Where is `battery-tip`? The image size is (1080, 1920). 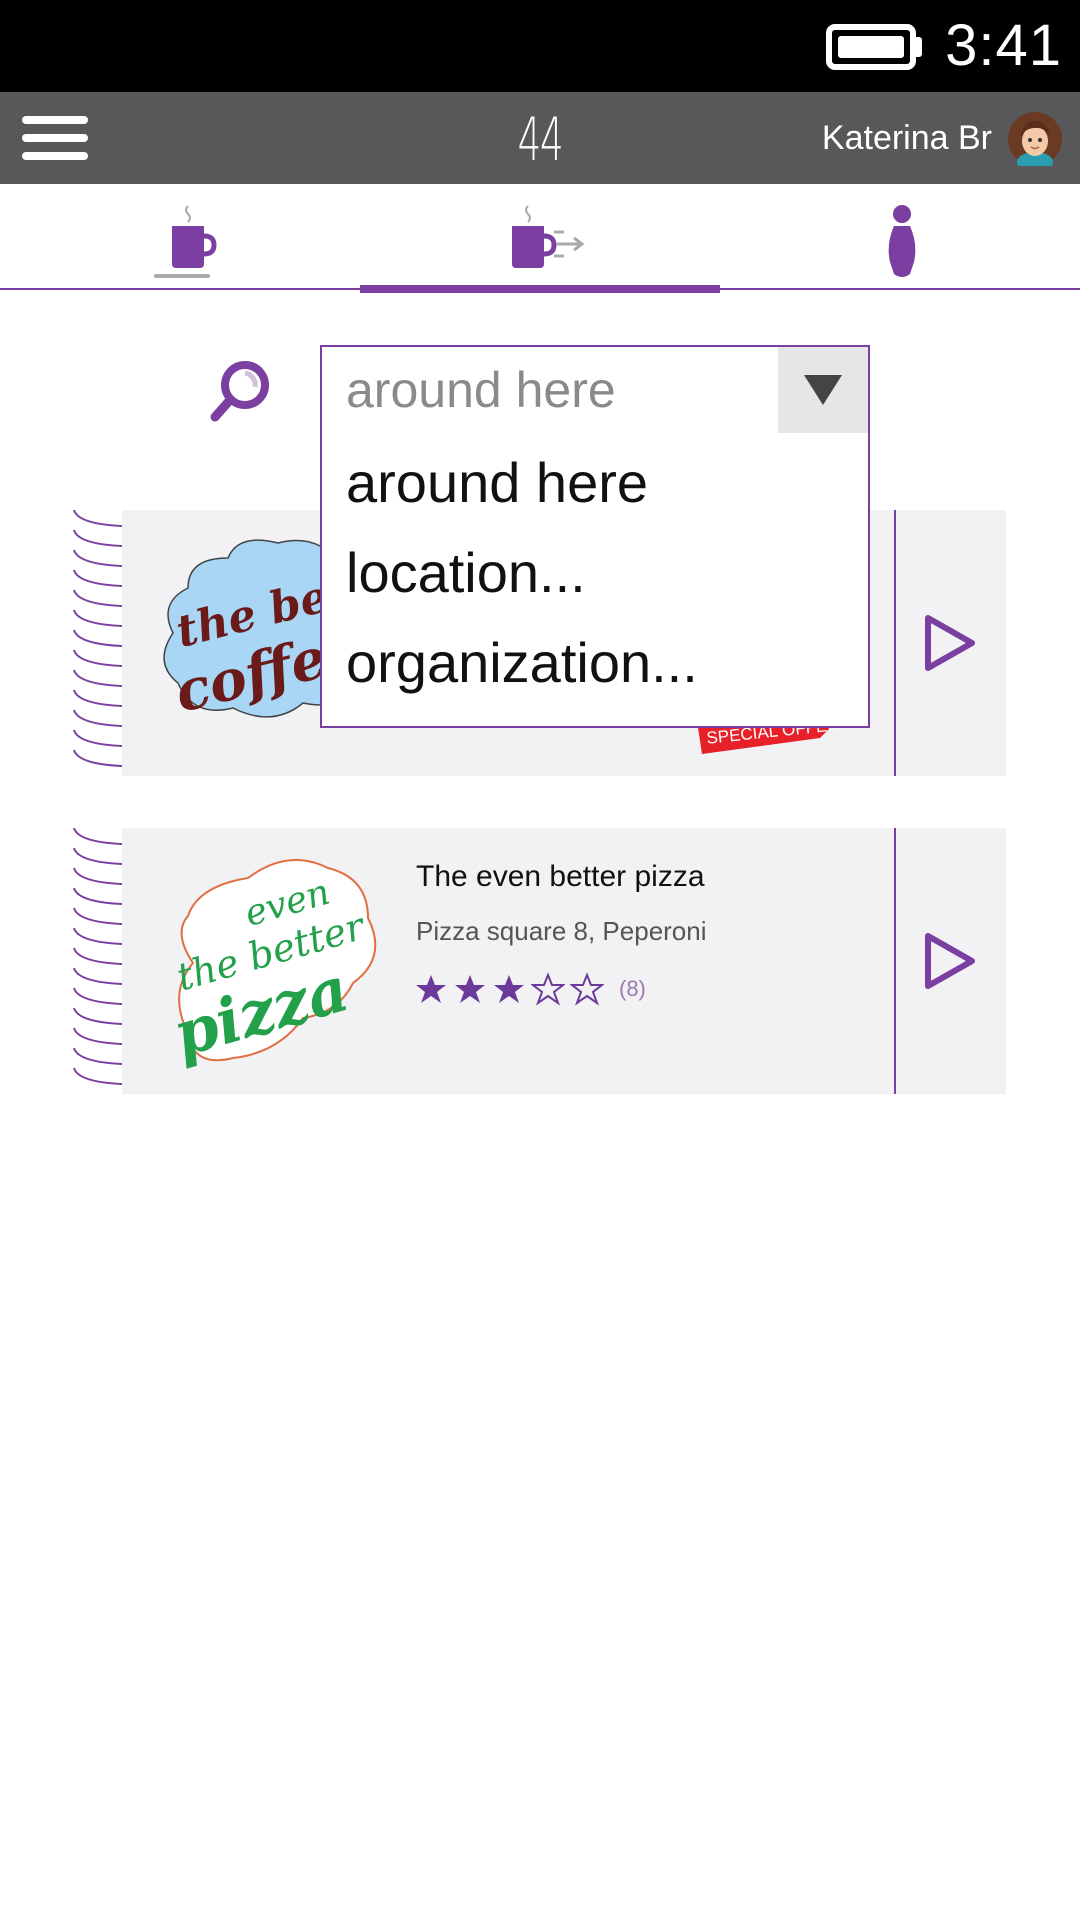 battery-tip is located at coordinates (919, 47).